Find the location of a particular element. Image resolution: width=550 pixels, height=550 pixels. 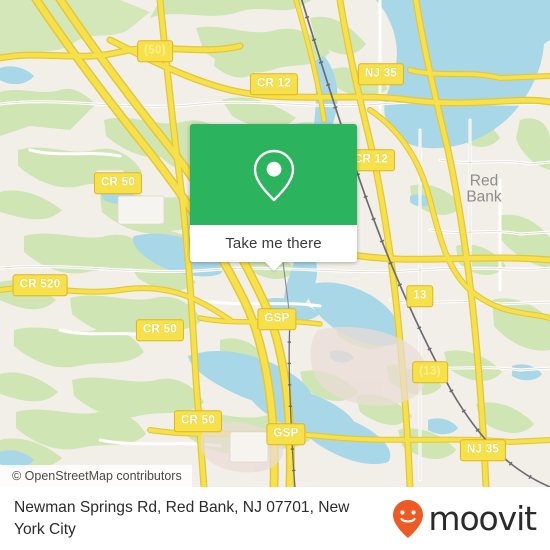

moovit-wordmark: moovit is located at coordinates (482, 518).